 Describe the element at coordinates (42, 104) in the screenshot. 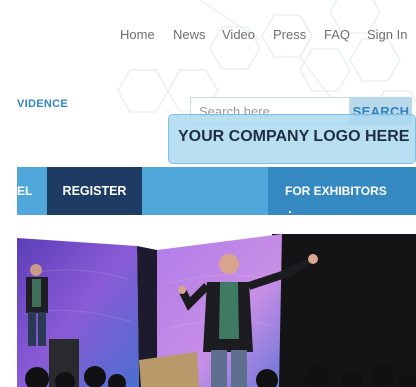

I see `brand-logo-text: VIDENCE` at that location.